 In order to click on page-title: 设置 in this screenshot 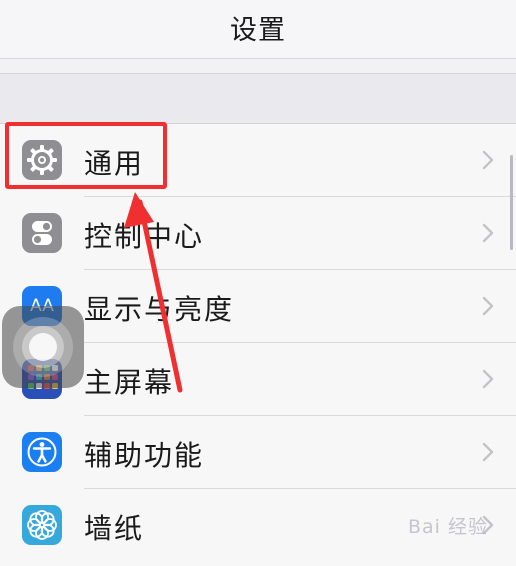, I will do `click(258, 30)`.